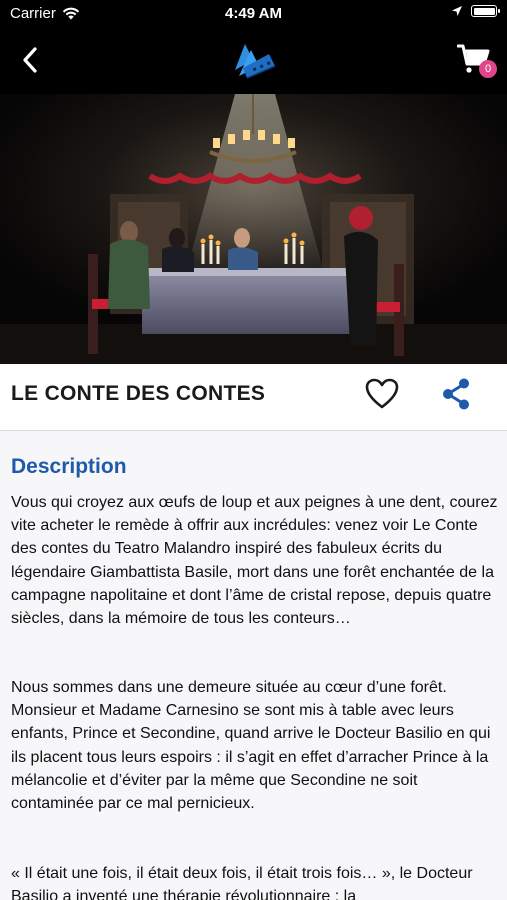 This screenshot has height=900, width=507. What do you see at coordinates (138, 393) in the screenshot?
I see `show-title: LE CONTE DES CONTES` at bounding box center [138, 393].